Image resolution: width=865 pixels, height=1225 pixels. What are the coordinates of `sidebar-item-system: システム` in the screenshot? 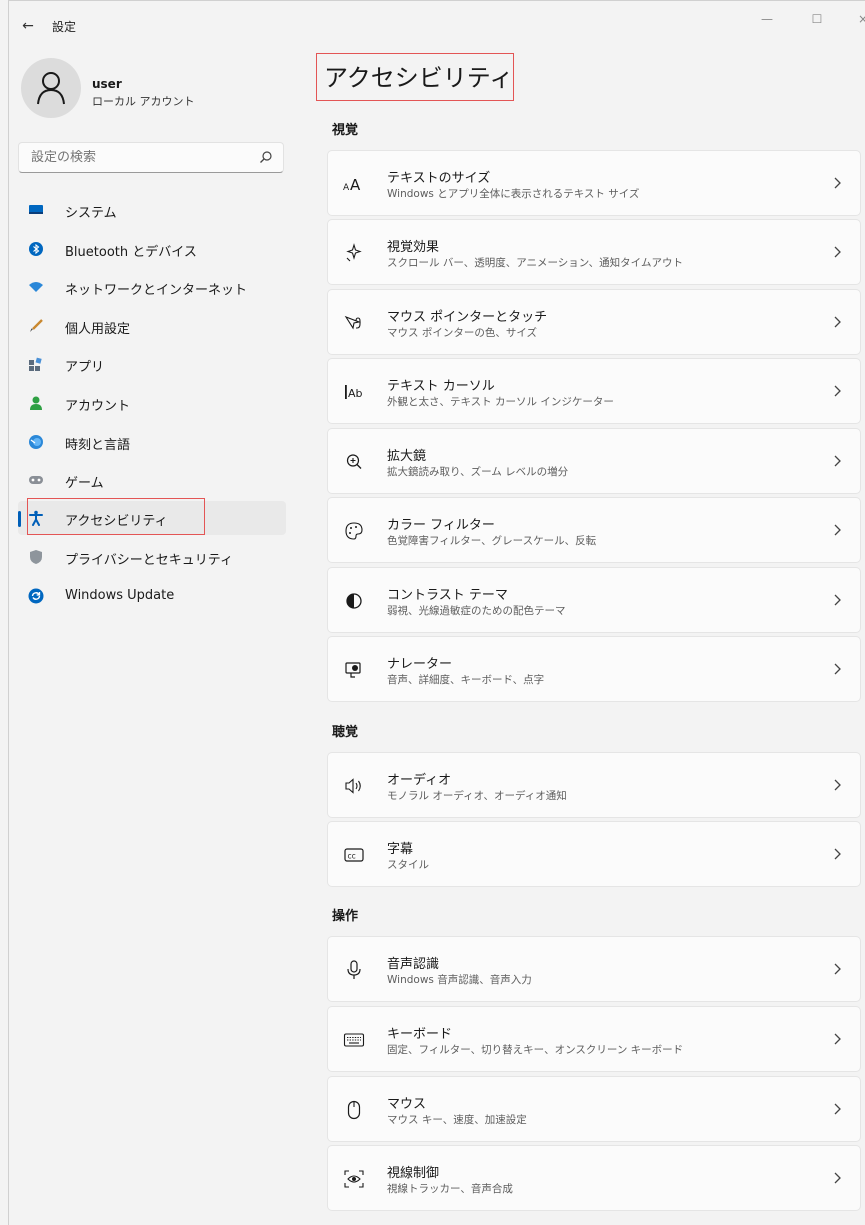 It's located at (152, 210).